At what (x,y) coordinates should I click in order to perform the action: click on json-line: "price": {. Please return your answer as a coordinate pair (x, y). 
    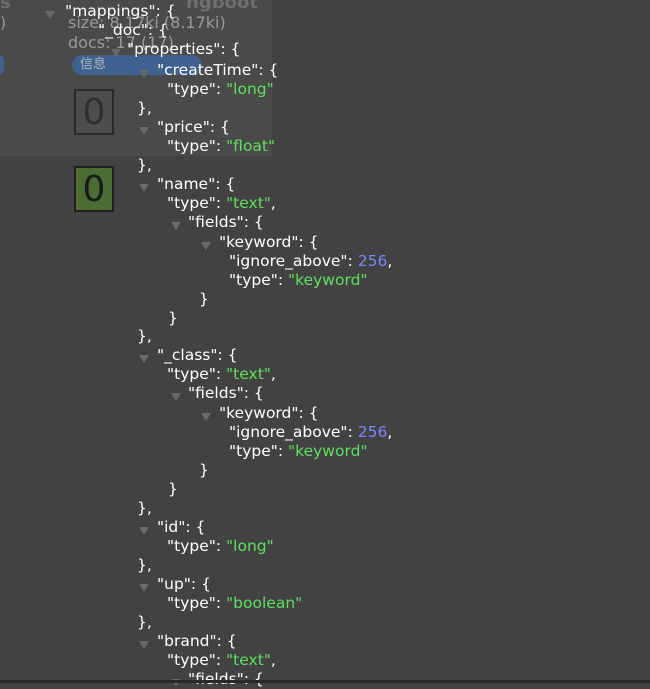
    Looking at the image, I should click on (193, 127).